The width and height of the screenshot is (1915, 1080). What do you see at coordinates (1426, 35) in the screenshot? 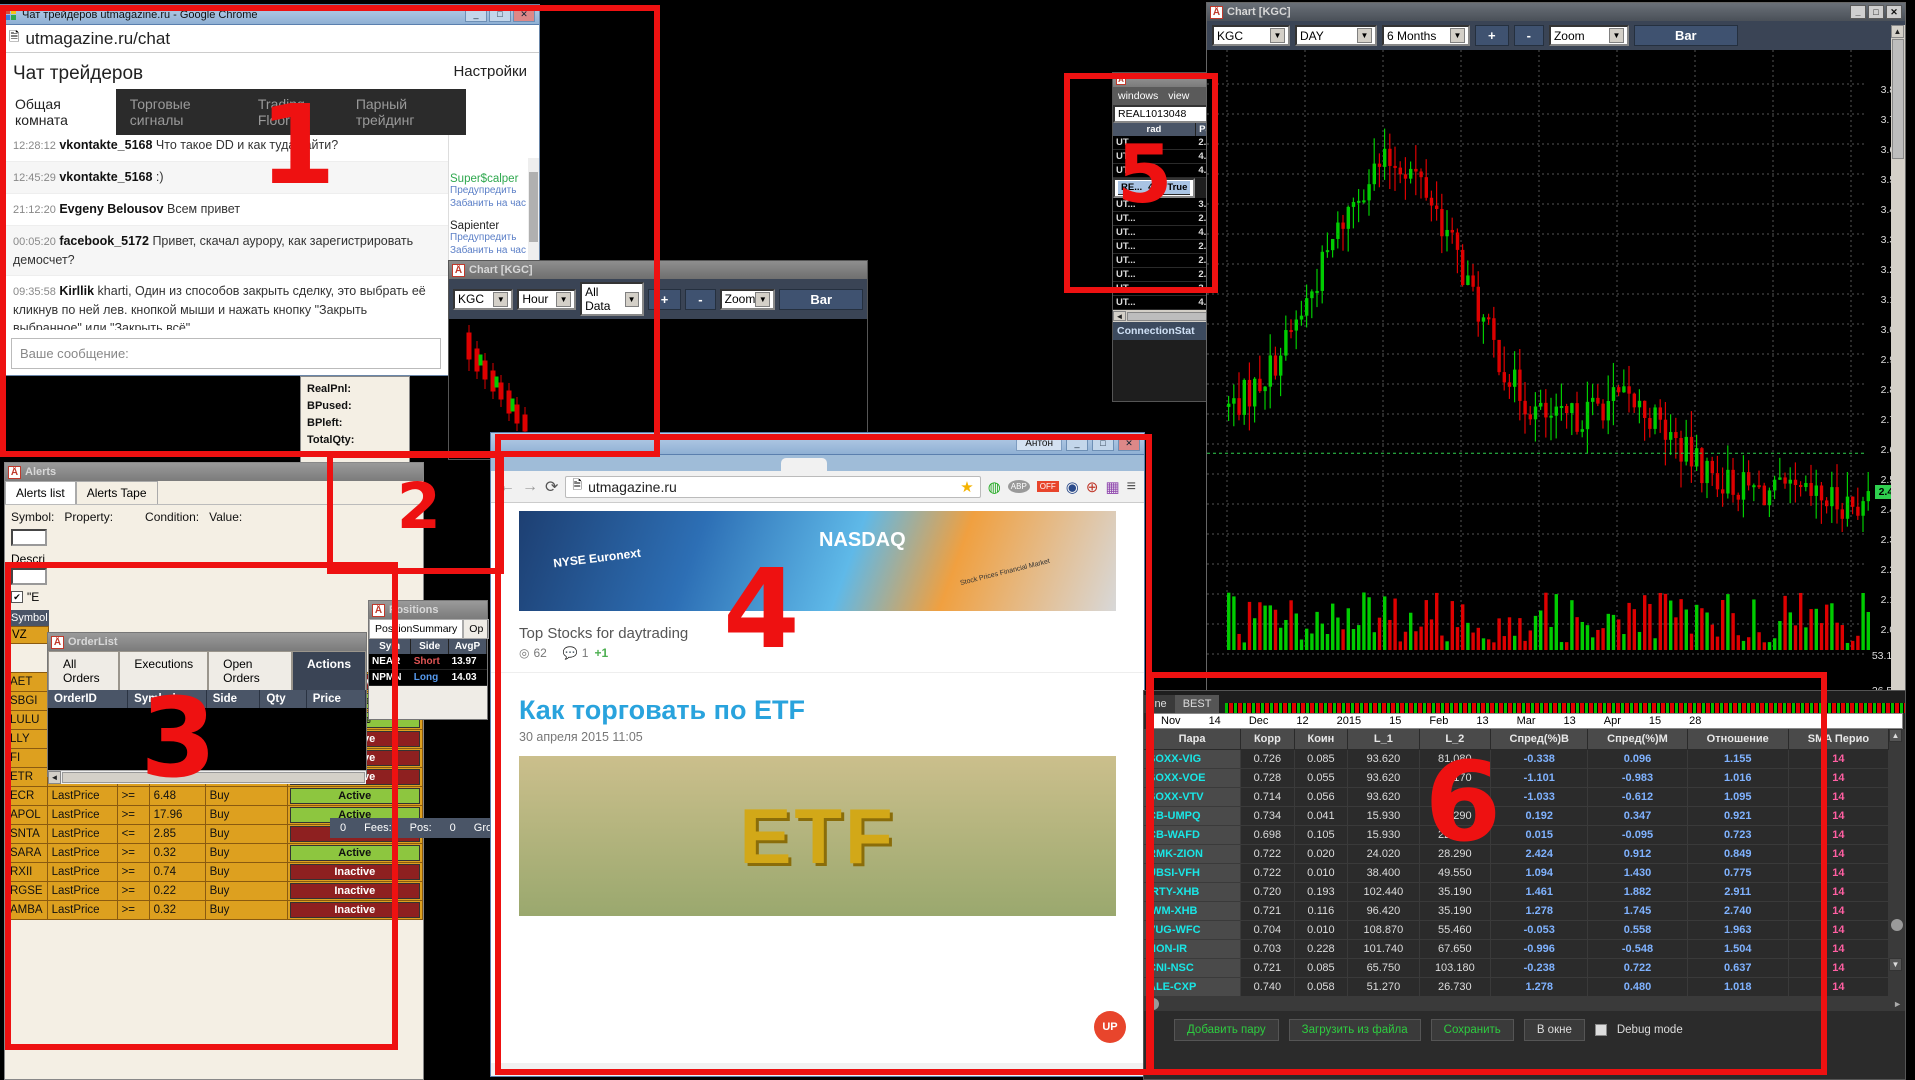
I see `chart-main-range-select: 6 Months ▼` at bounding box center [1426, 35].